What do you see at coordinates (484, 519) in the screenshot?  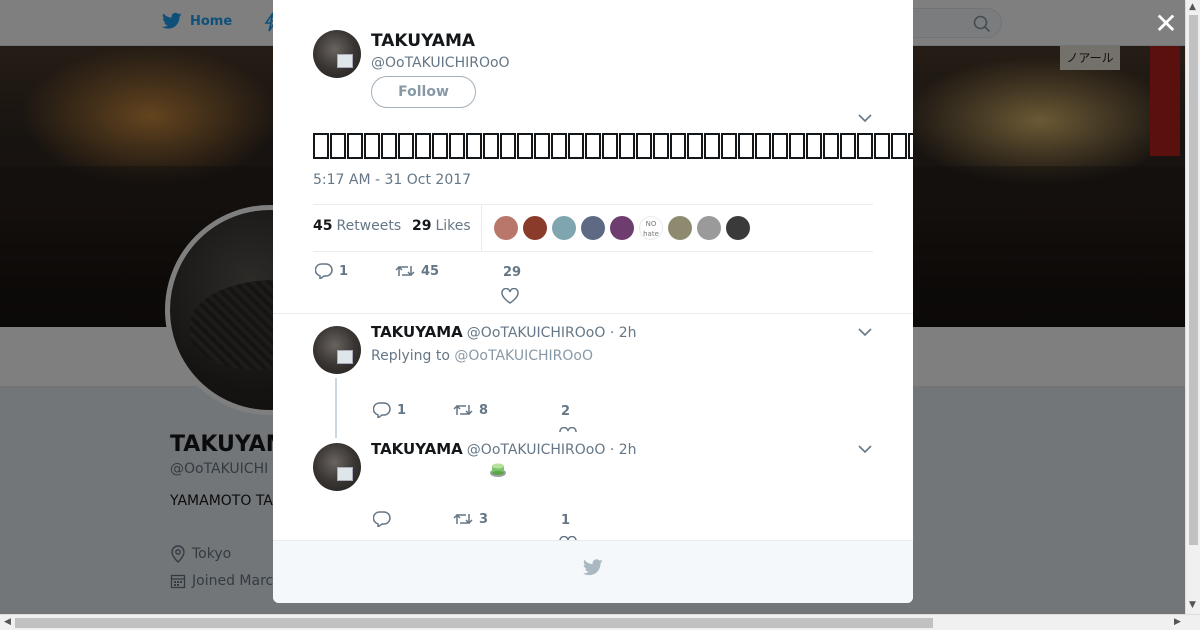 I see `retweet-count: 3` at bounding box center [484, 519].